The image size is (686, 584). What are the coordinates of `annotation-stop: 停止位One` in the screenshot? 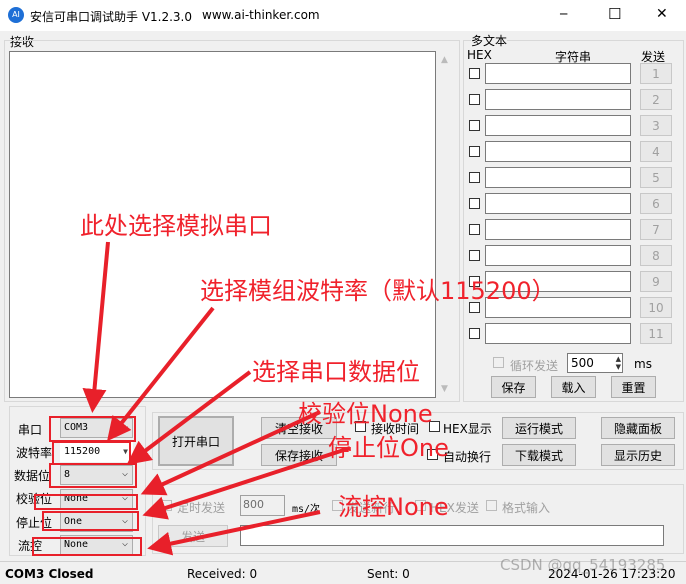 It's located at (388, 448).